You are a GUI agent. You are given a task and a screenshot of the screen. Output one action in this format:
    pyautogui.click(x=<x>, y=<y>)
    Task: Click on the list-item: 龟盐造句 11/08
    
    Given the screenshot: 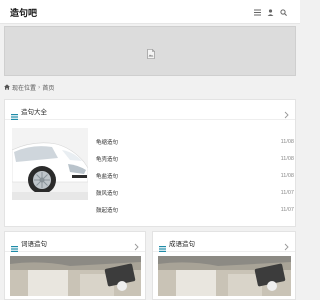 What is the action you would take?
    pyautogui.click(x=195, y=176)
    